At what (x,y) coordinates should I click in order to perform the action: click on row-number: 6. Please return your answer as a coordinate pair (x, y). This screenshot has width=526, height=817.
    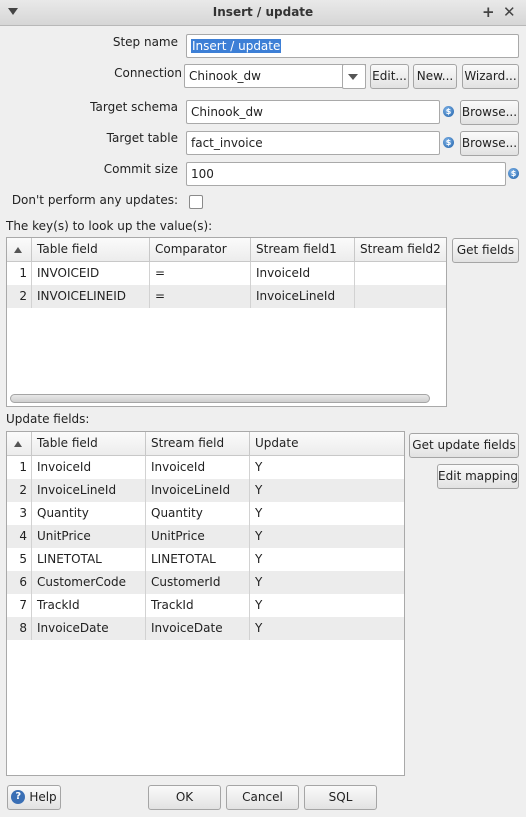
    Looking at the image, I should click on (19, 582).